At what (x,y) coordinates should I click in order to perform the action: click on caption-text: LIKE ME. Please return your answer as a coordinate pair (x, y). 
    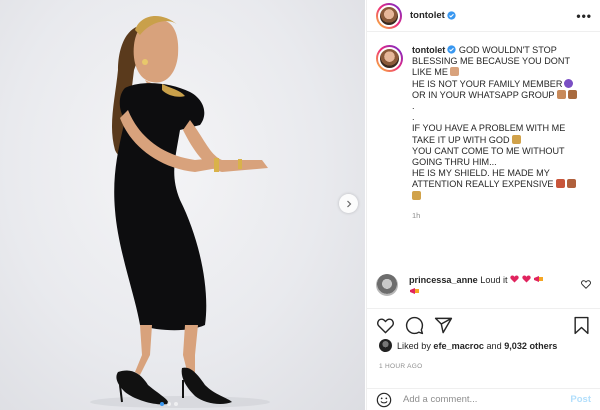
    Looking at the image, I should click on (430, 72).